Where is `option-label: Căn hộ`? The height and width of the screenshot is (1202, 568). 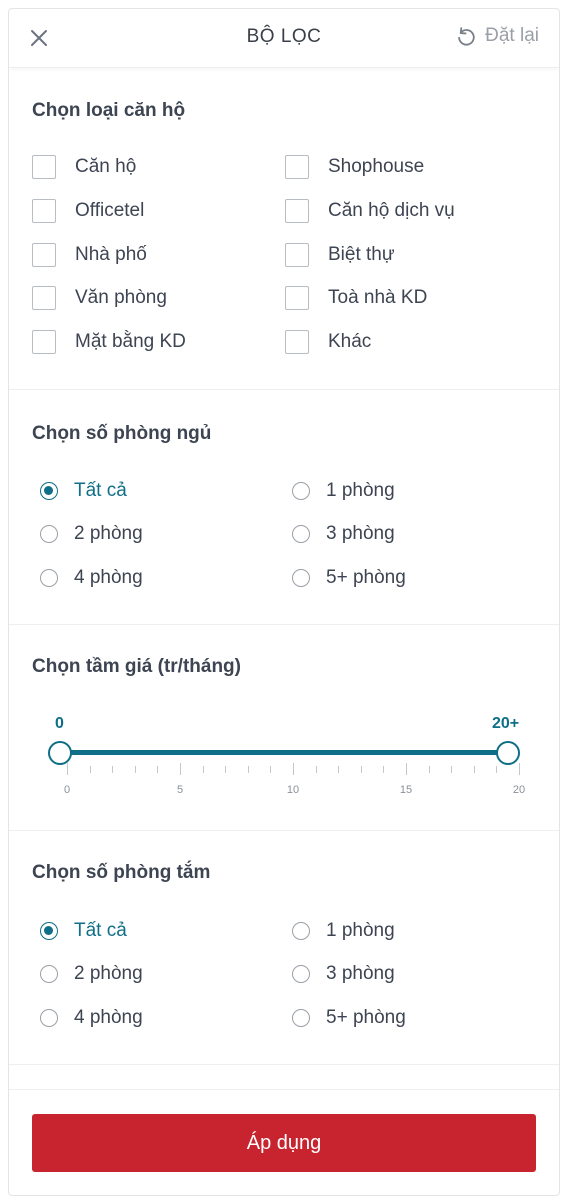 option-label: Căn hộ is located at coordinates (106, 166).